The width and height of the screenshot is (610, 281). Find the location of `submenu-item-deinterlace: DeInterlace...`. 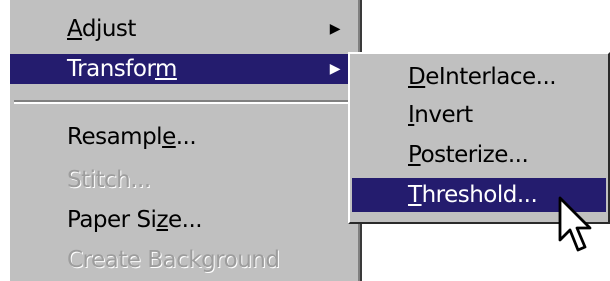

submenu-item-deinterlace: DeInterlace... is located at coordinates (479, 77).